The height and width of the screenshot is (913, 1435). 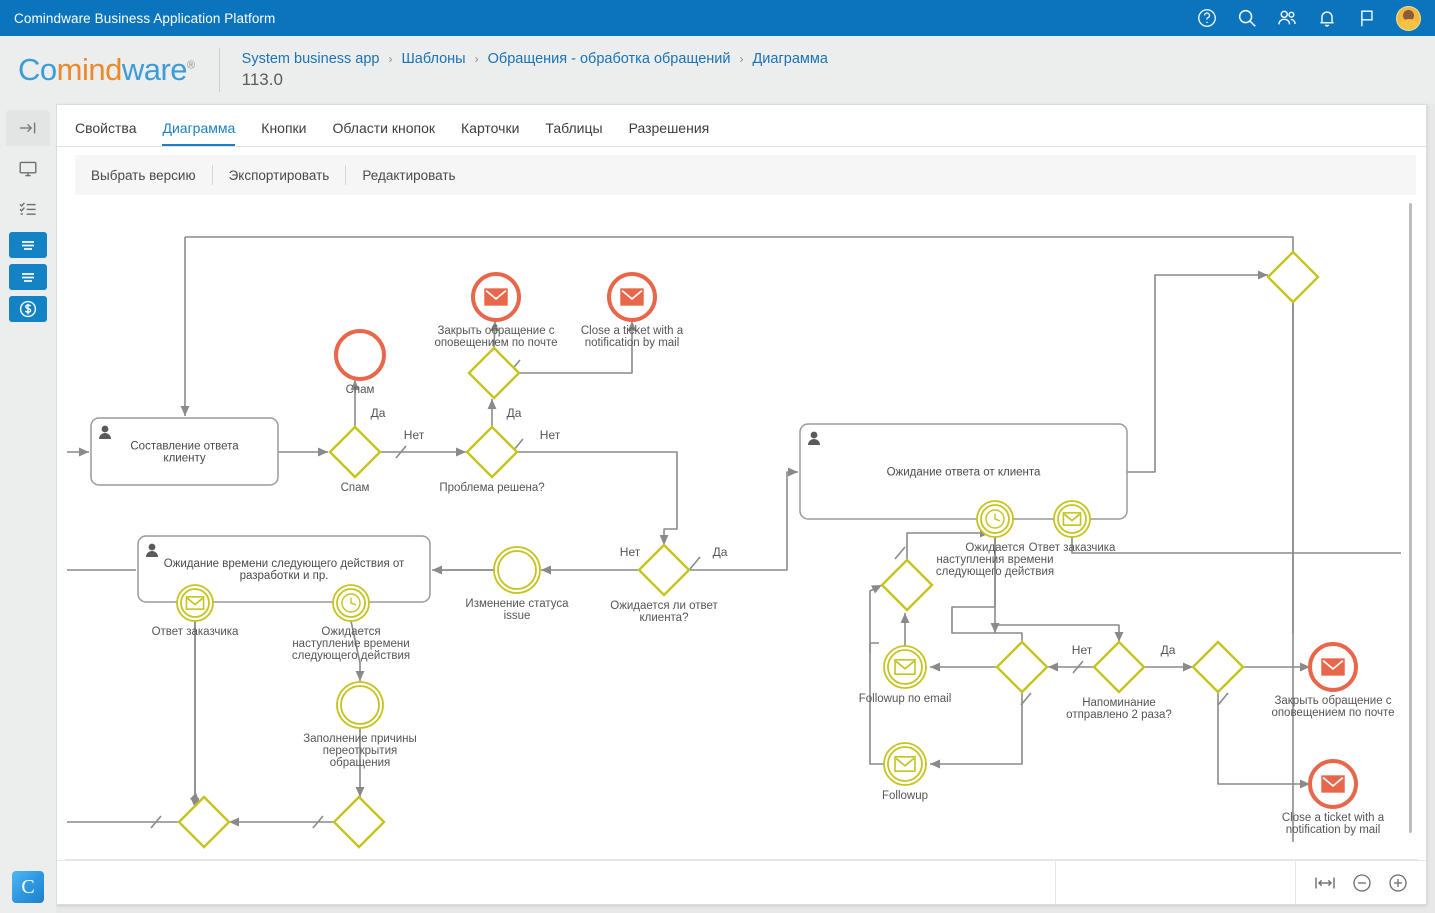 What do you see at coordinates (741, 882) in the screenshot?
I see `status-bar` at bounding box center [741, 882].